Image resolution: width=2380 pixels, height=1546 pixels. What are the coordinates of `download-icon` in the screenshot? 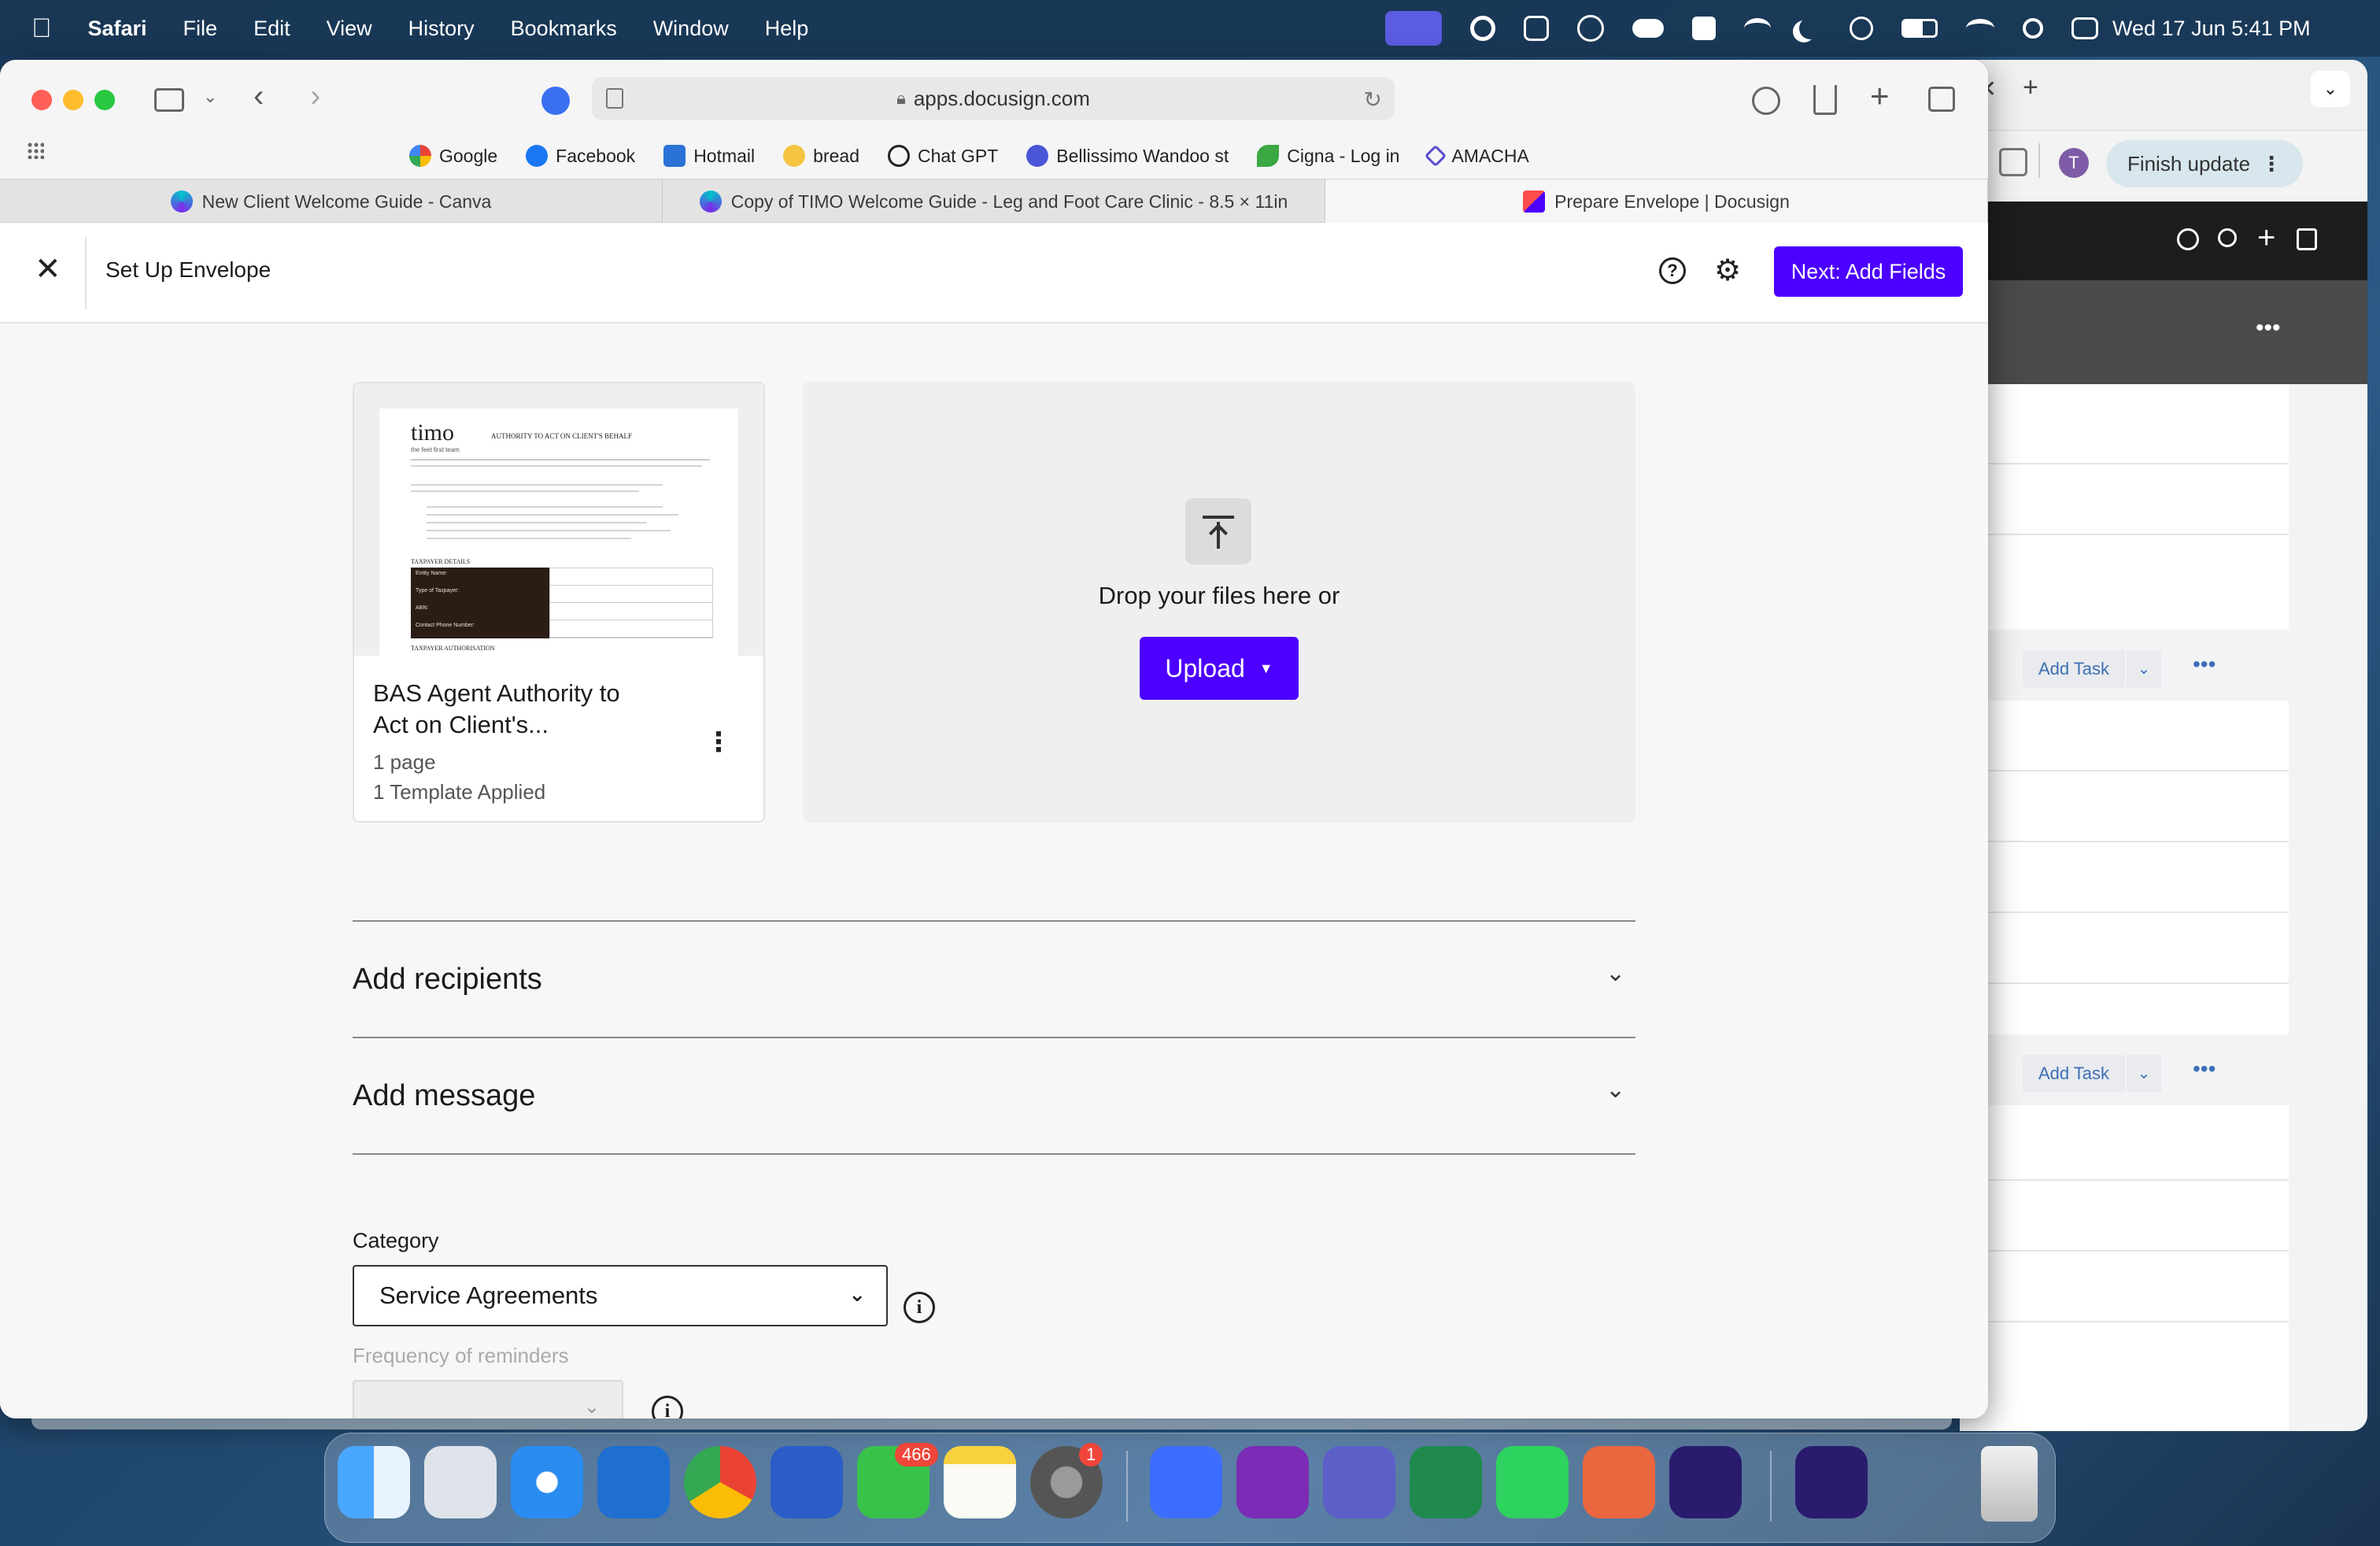 It's located at (1766, 101).